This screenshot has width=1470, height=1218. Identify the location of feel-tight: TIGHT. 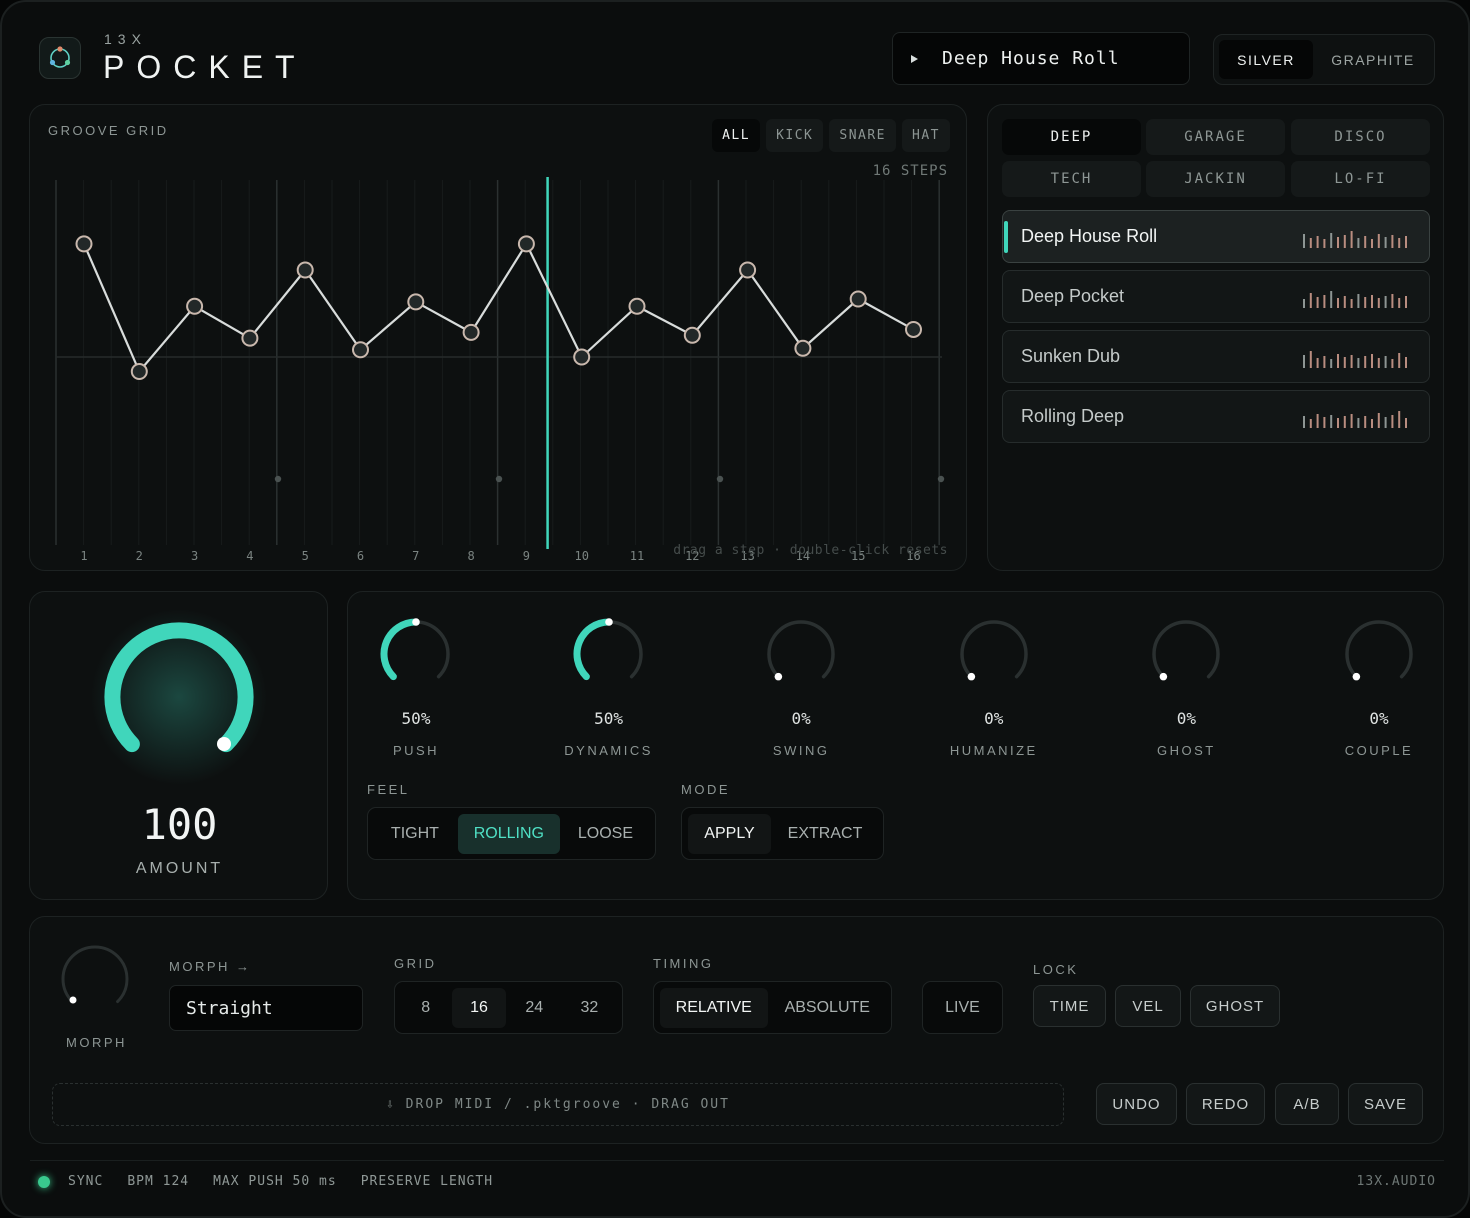
(415, 834).